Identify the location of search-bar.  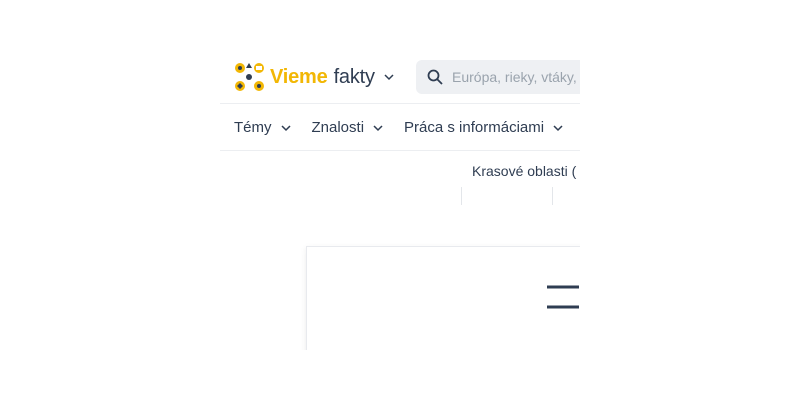
(498, 77).